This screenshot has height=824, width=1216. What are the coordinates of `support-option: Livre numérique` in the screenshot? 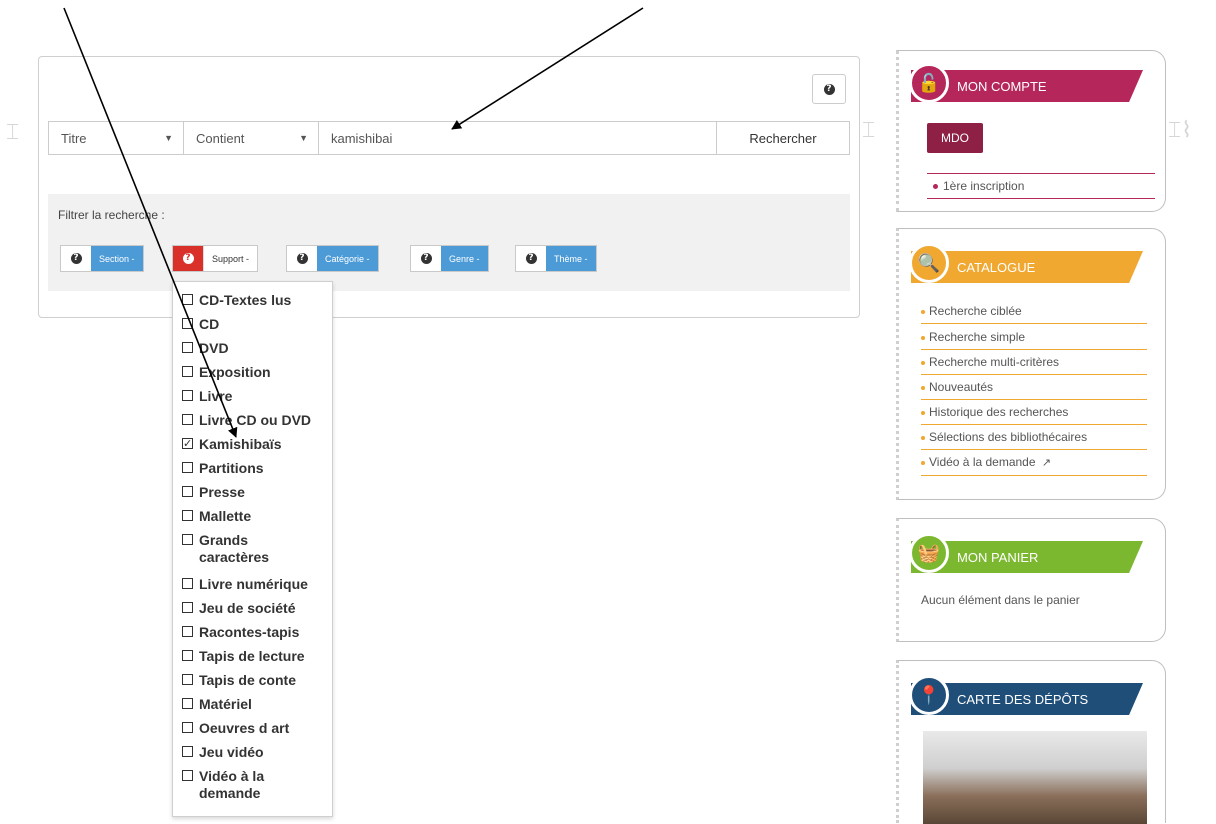 It's located at (257, 584).